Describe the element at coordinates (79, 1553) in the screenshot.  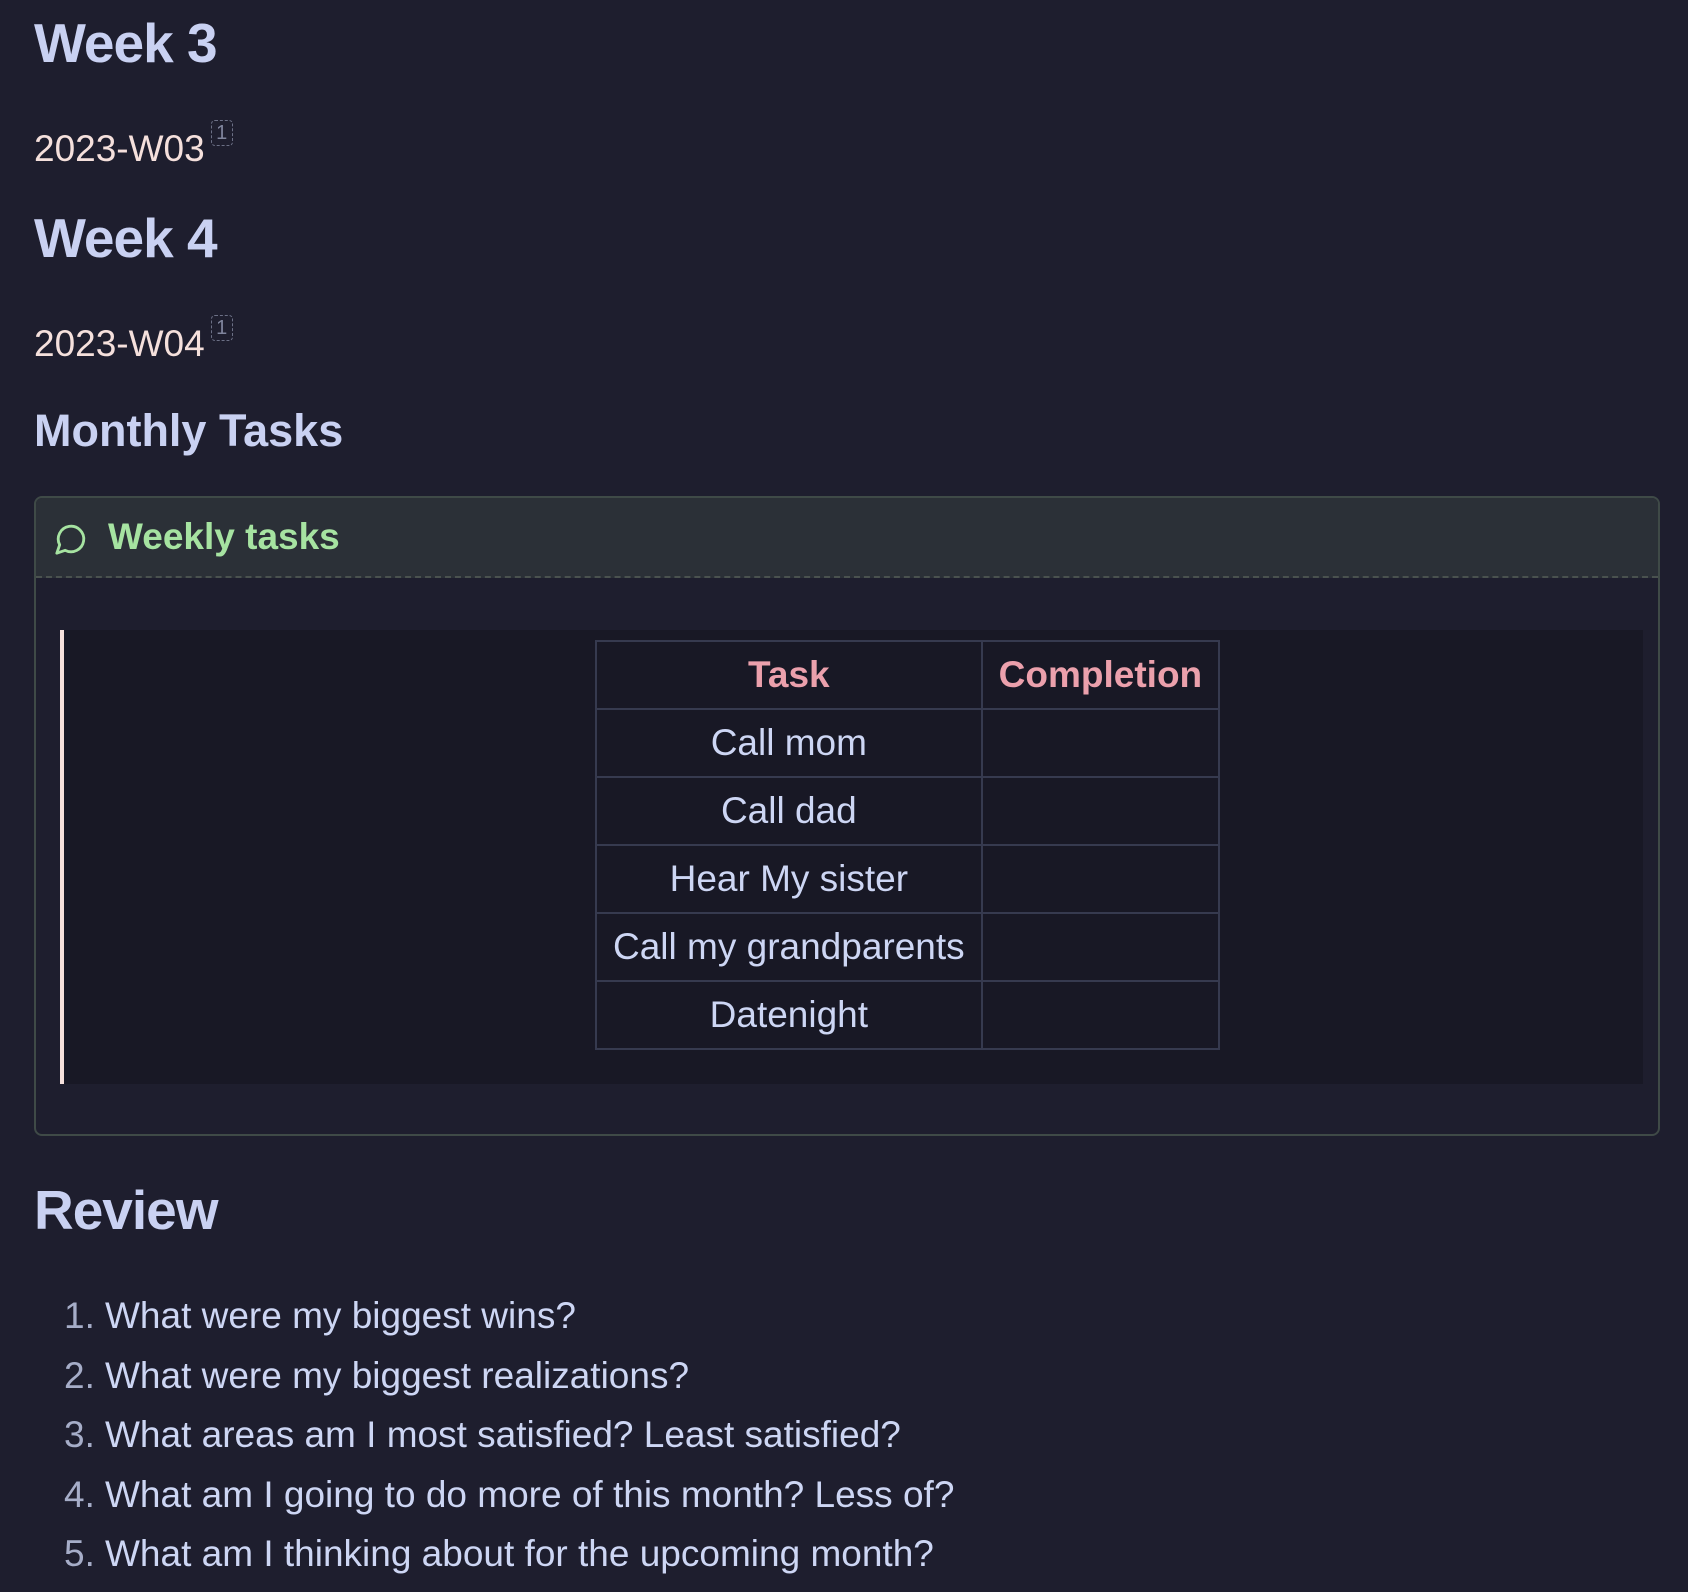
I see `list-number: 5.` at that location.